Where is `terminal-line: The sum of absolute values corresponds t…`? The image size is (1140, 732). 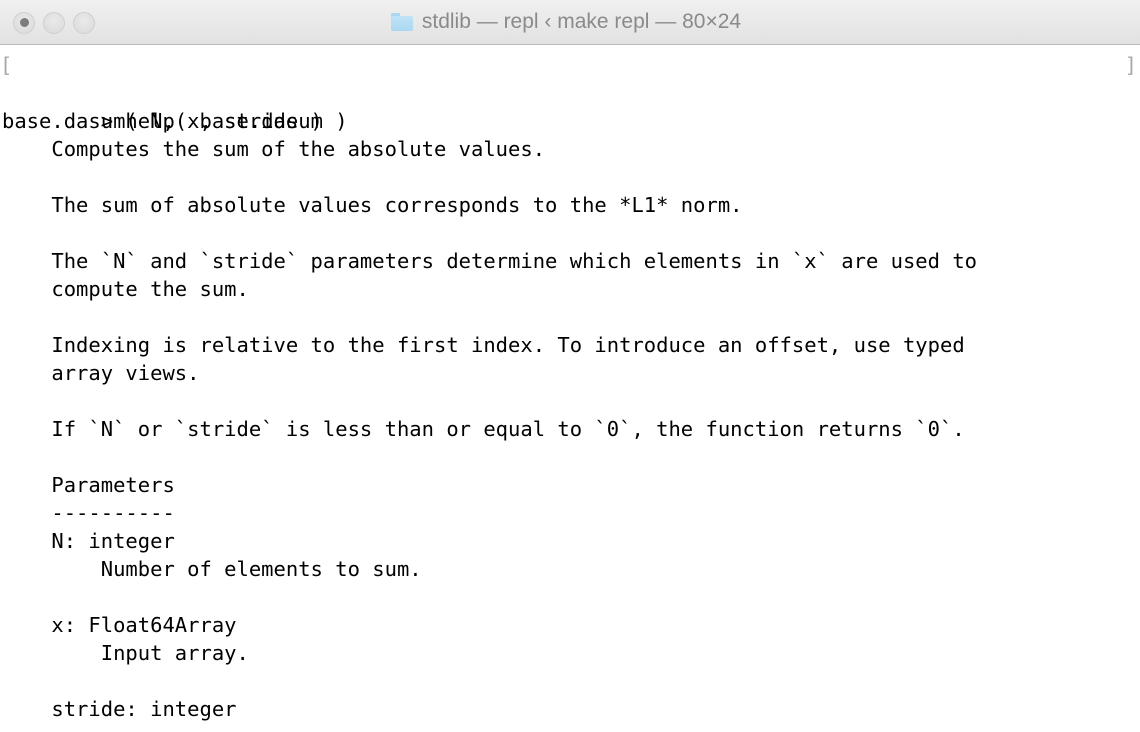 terminal-line: The sum of absolute values corresponds t… is located at coordinates (372, 205).